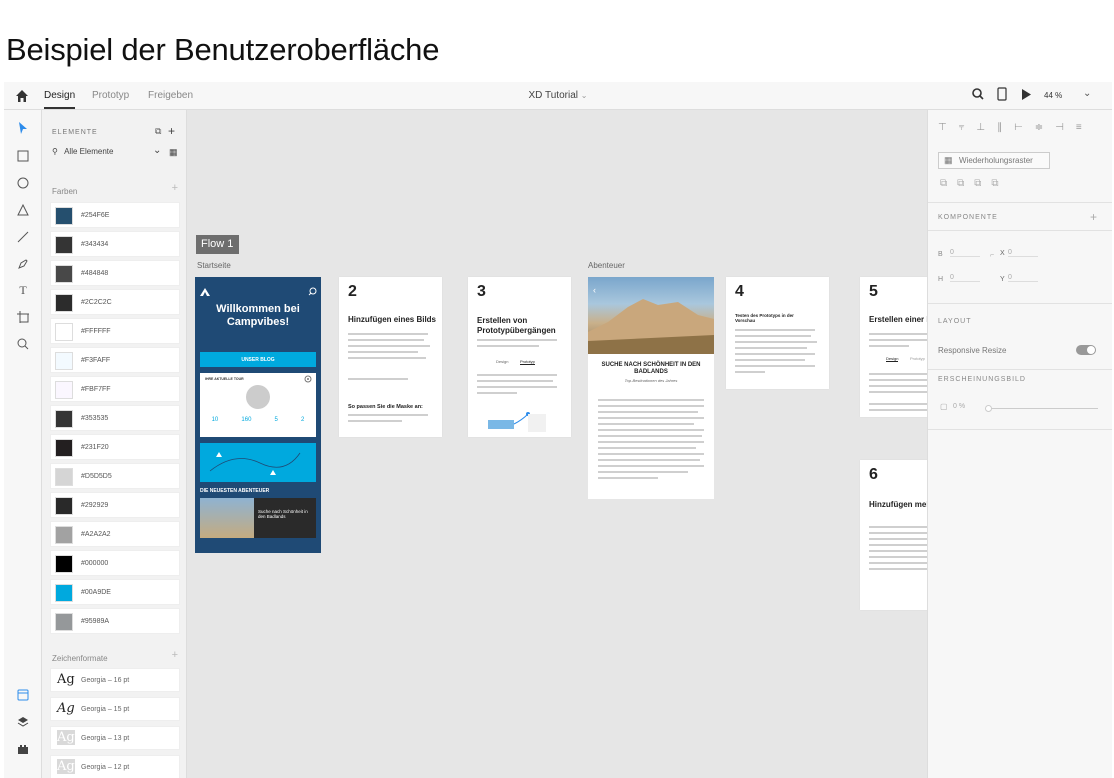 This screenshot has width=1114, height=778. What do you see at coordinates (944, 406) in the screenshot?
I see `opacity-icon: ▢` at bounding box center [944, 406].